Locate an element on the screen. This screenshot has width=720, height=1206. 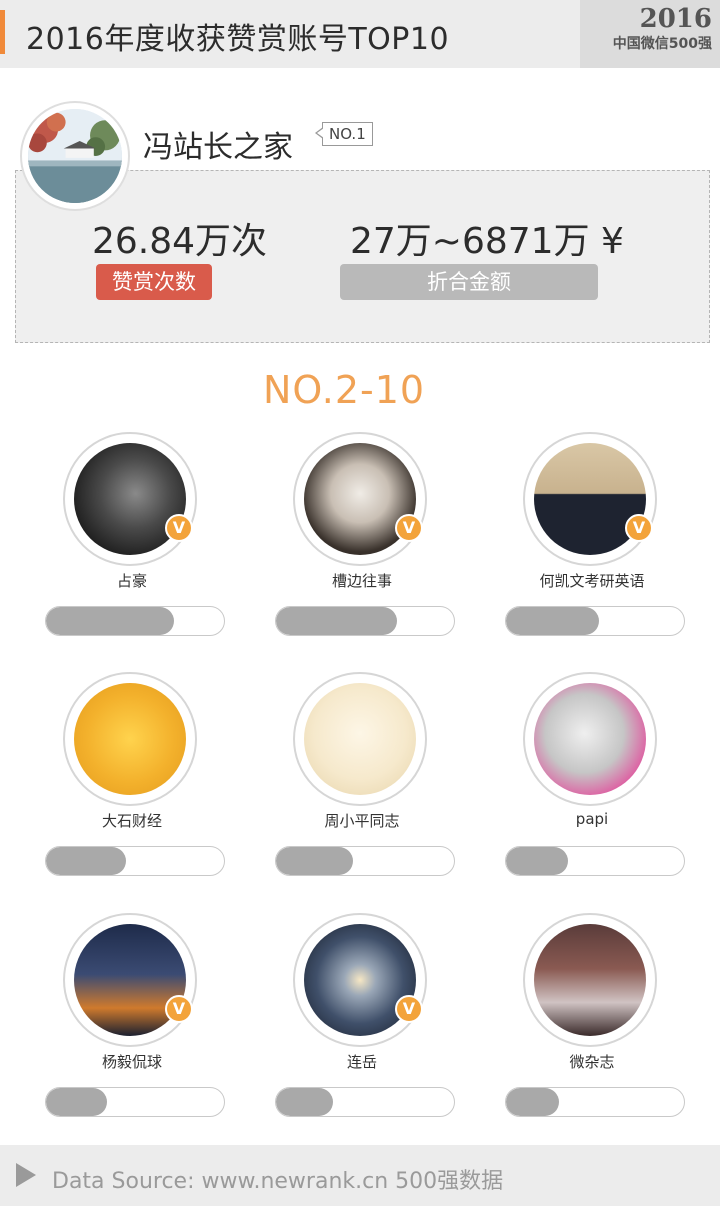
account-name: 槽边往事 is located at coordinates (362, 580).